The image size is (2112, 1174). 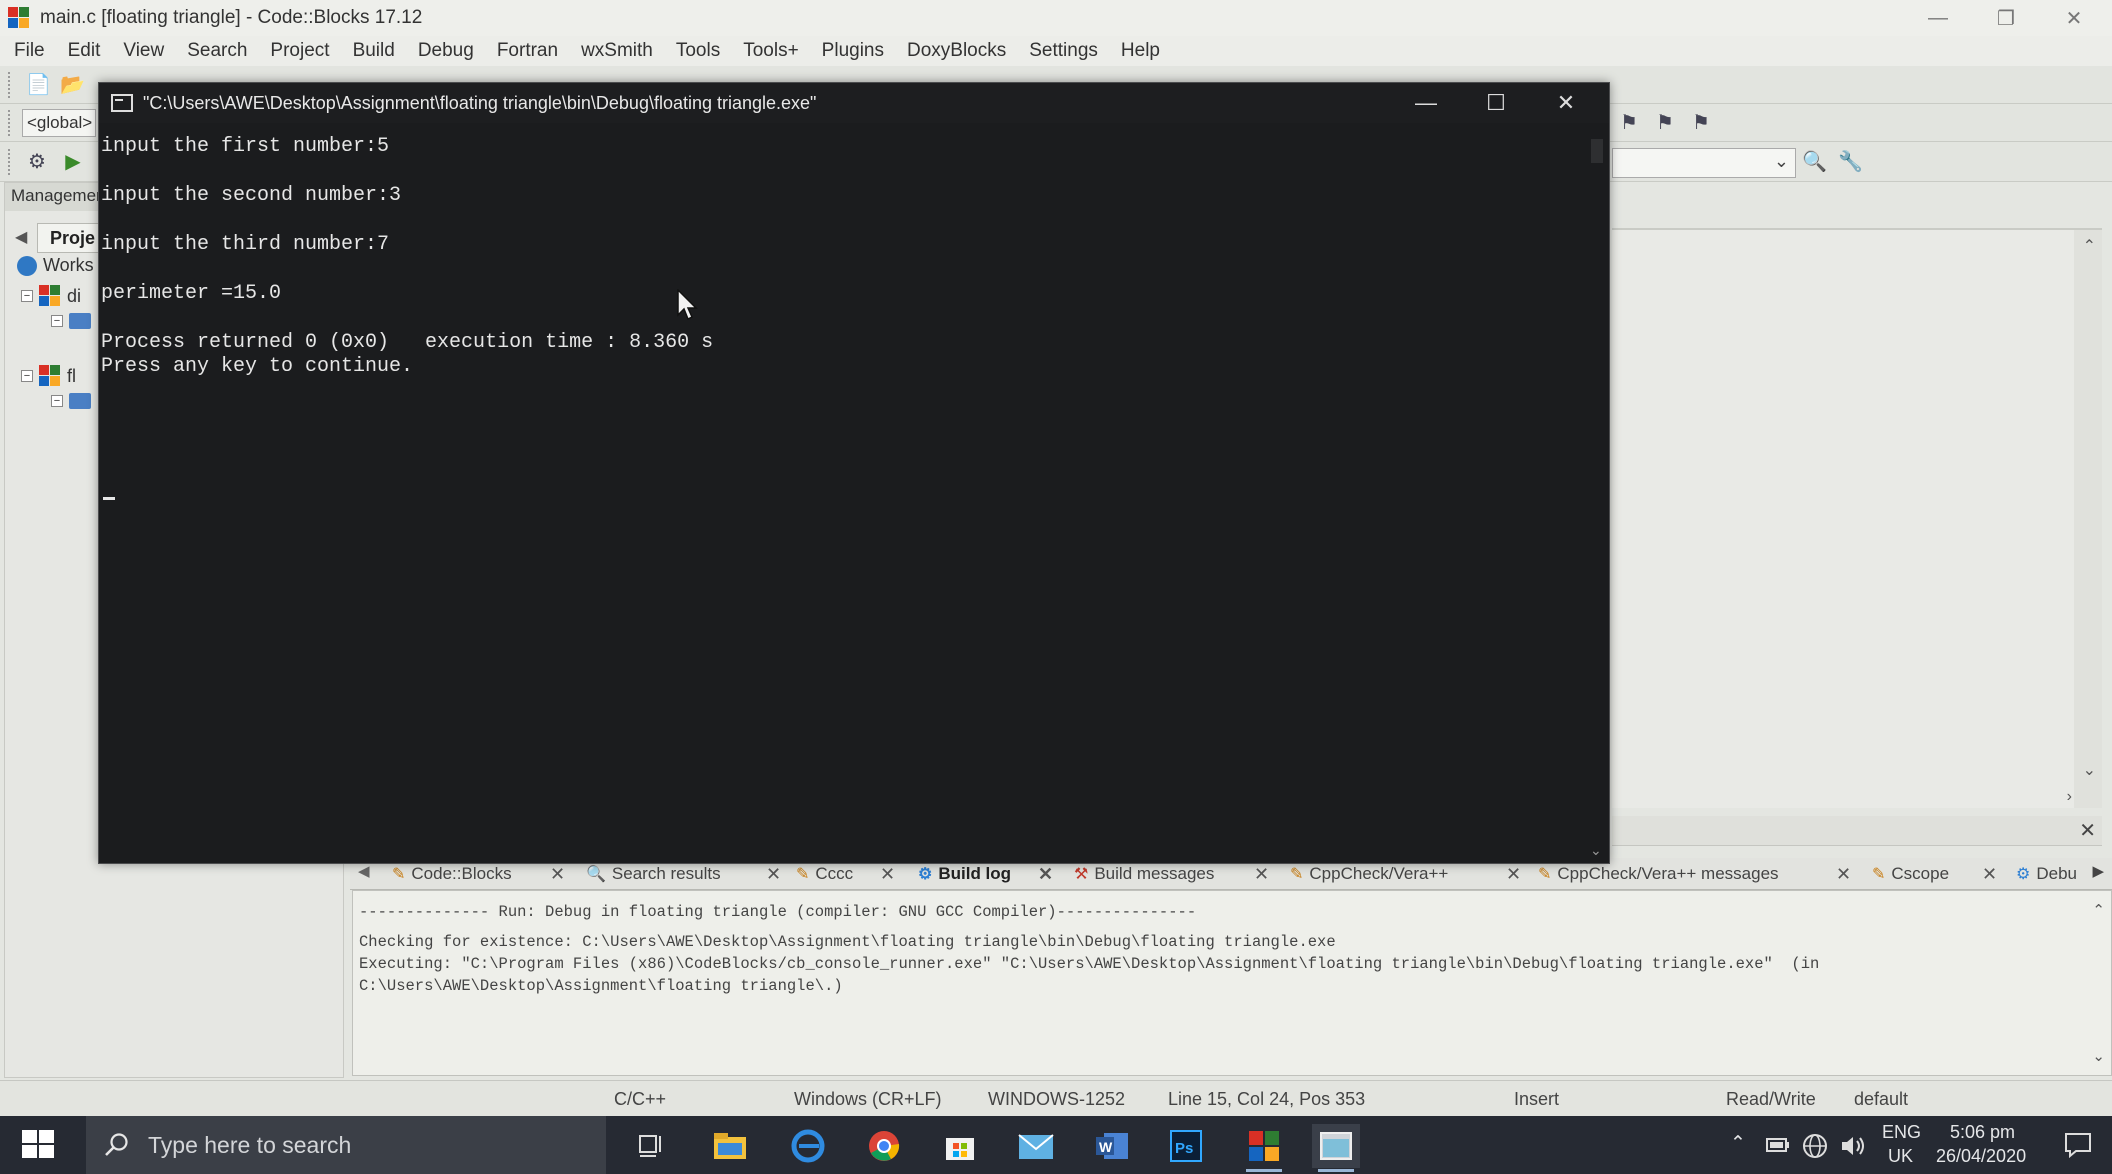 What do you see at coordinates (1629, 123) in the screenshot?
I see `bookmark-icon: ⚑` at bounding box center [1629, 123].